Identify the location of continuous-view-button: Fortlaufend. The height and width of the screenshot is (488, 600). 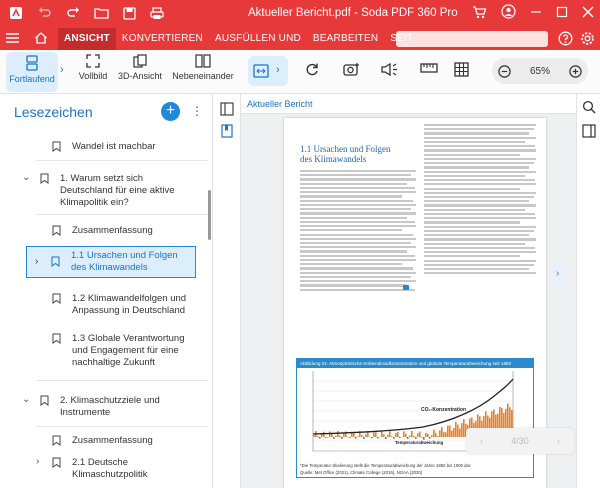
(32, 72).